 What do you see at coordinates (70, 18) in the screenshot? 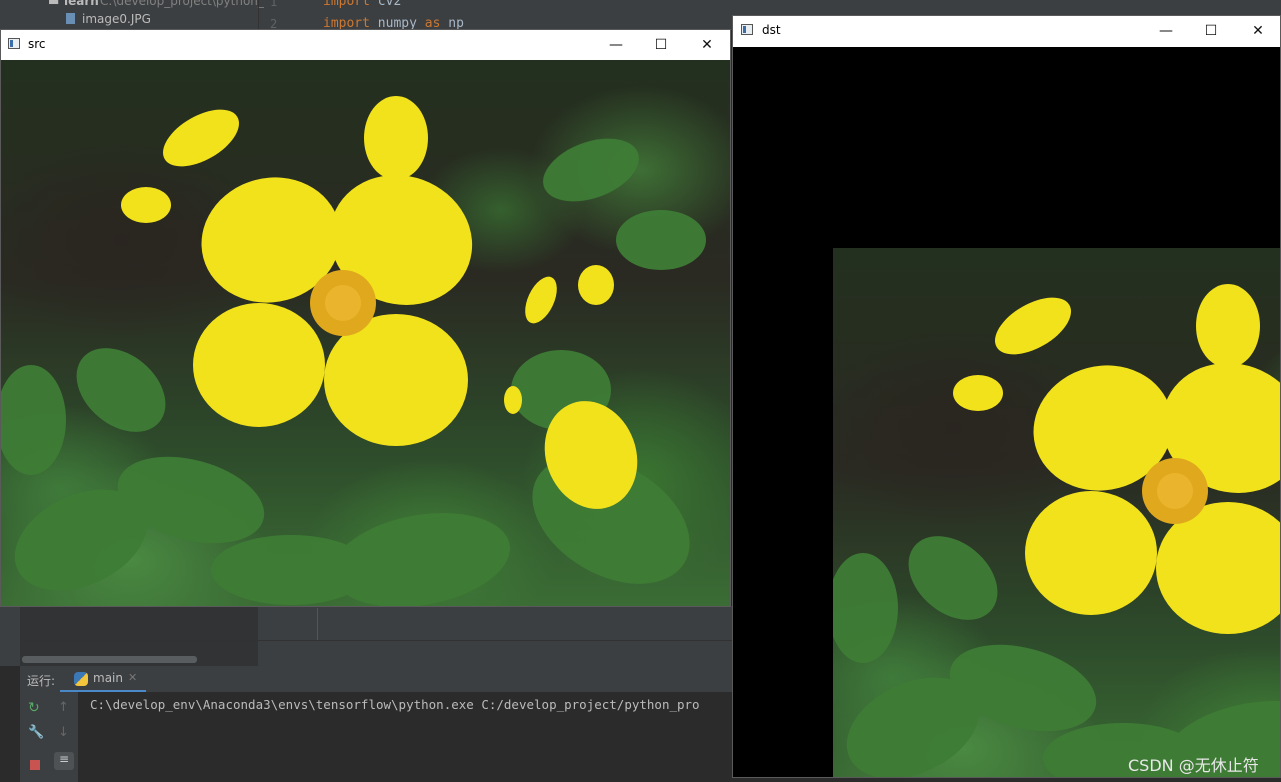
I see `image-file-icon` at bounding box center [70, 18].